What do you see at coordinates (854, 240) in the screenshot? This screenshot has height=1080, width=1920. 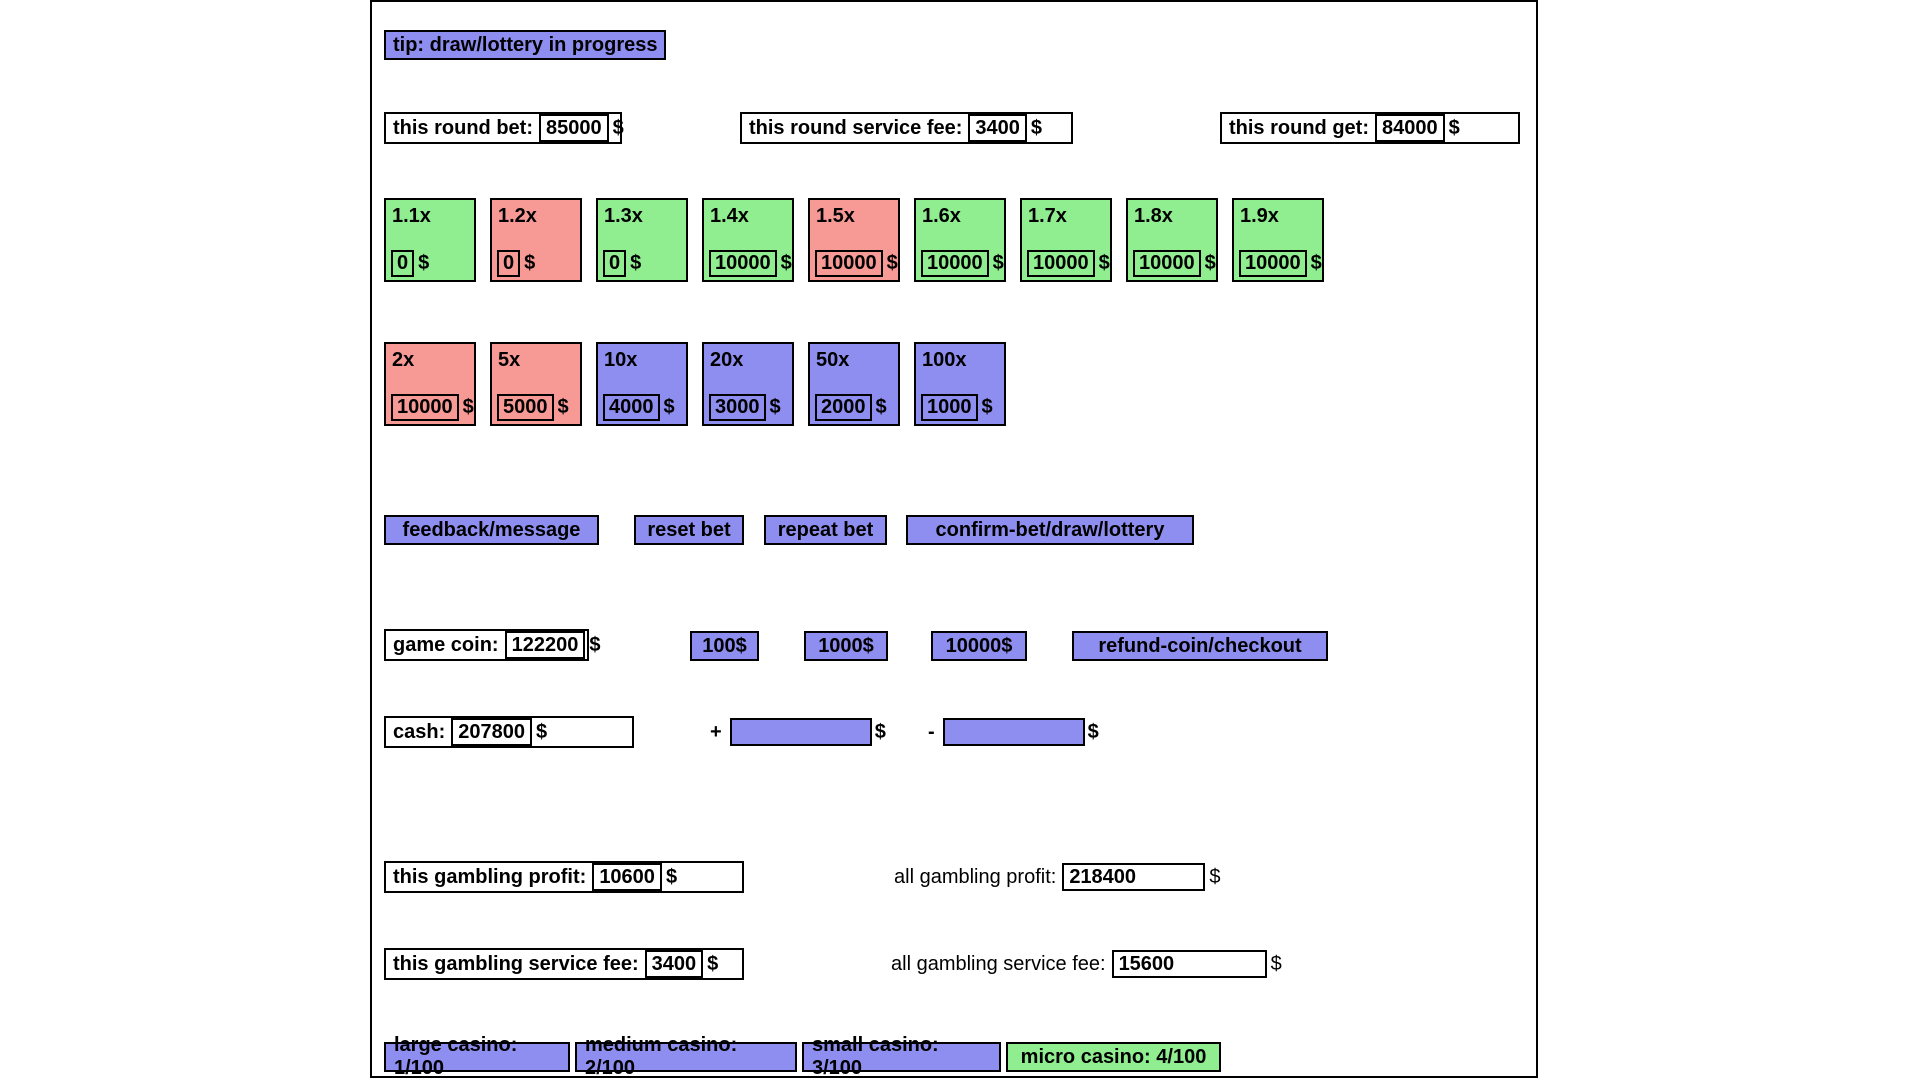 I see `multiplier-tile-1.5x: 1.5x 10000 $` at bounding box center [854, 240].